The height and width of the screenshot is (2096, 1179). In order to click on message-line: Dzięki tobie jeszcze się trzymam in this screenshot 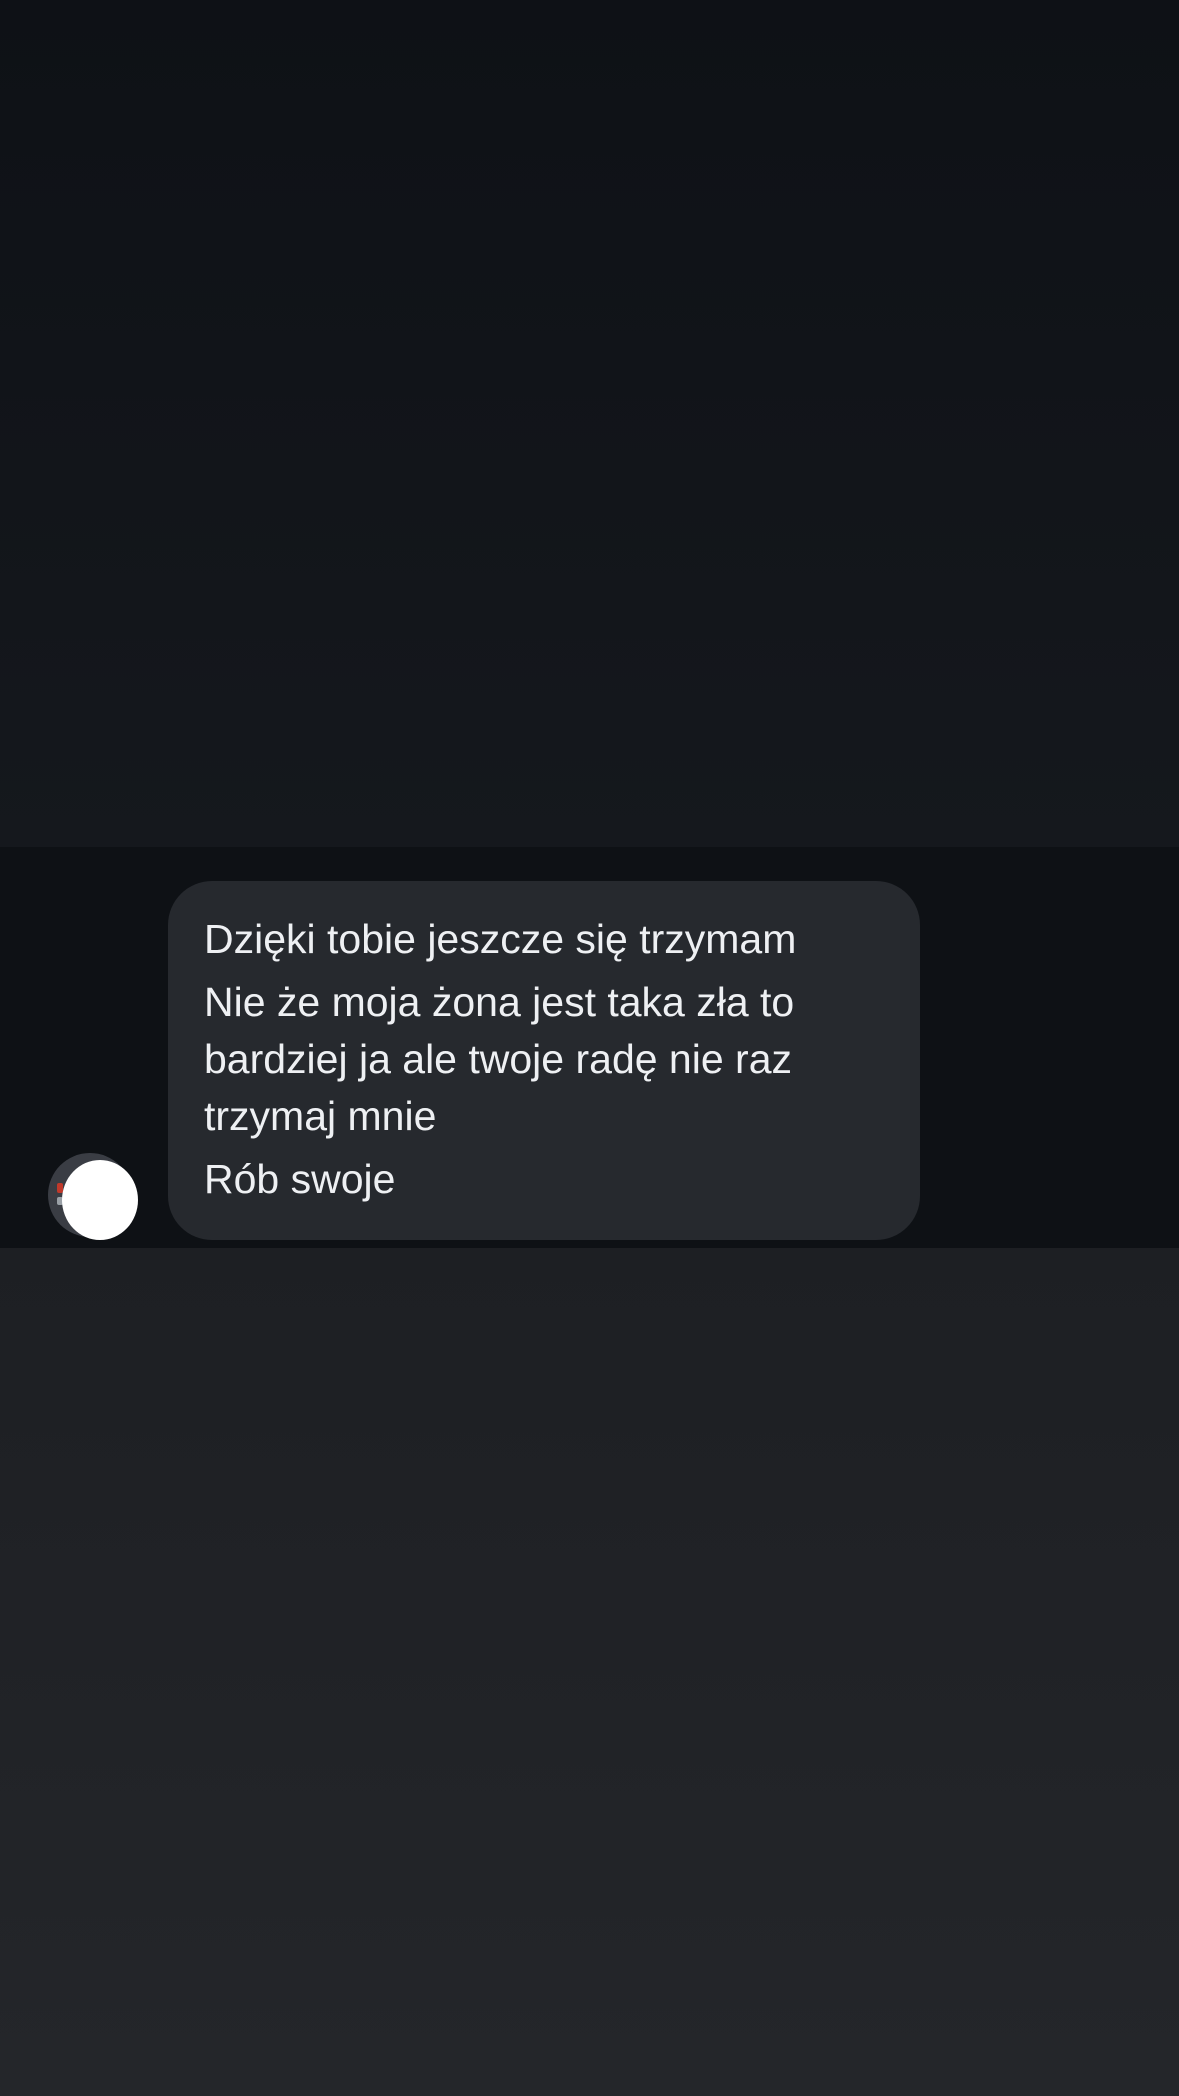, I will do `click(500, 939)`.